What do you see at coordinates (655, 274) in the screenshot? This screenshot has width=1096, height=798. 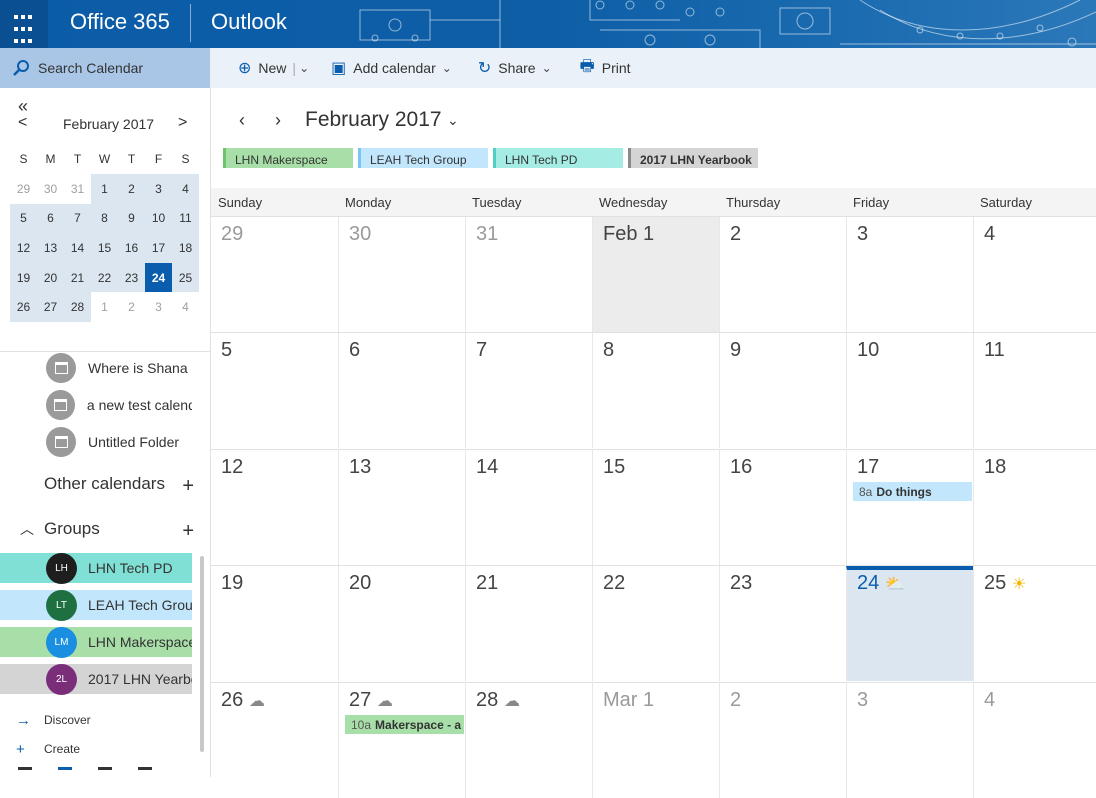 I see `day-cell: Feb 1` at bounding box center [655, 274].